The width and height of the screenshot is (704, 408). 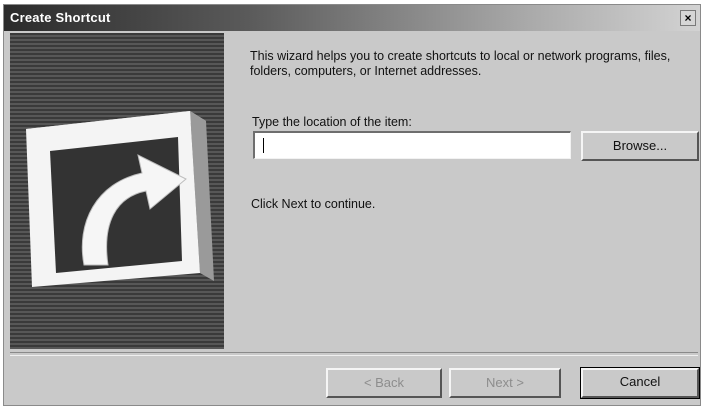 What do you see at coordinates (384, 383) in the screenshot?
I see `back-button: < Back` at bounding box center [384, 383].